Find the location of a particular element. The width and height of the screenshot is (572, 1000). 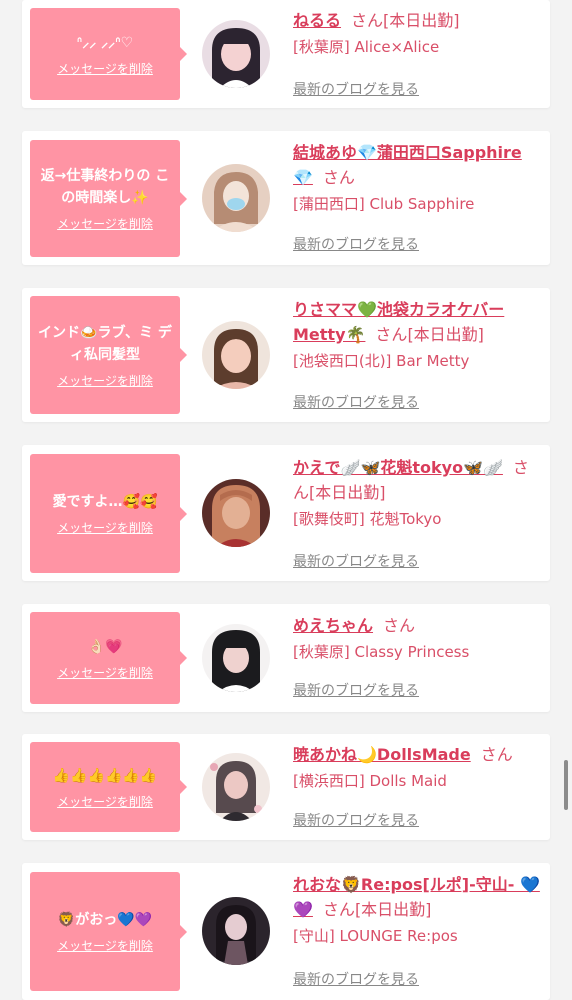

name-line: りさママ💚池袋カラオケバー Metty🌴 さん[本日出勤] is located at coordinates (418, 322).